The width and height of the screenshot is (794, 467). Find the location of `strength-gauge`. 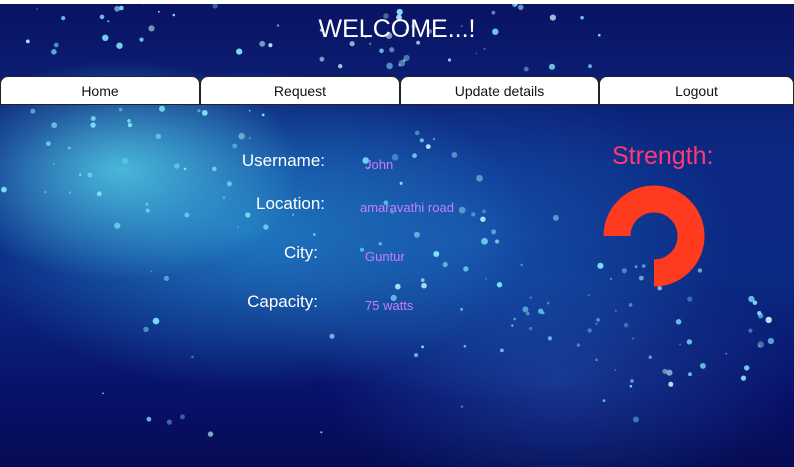

strength-gauge is located at coordinates (654, 236).